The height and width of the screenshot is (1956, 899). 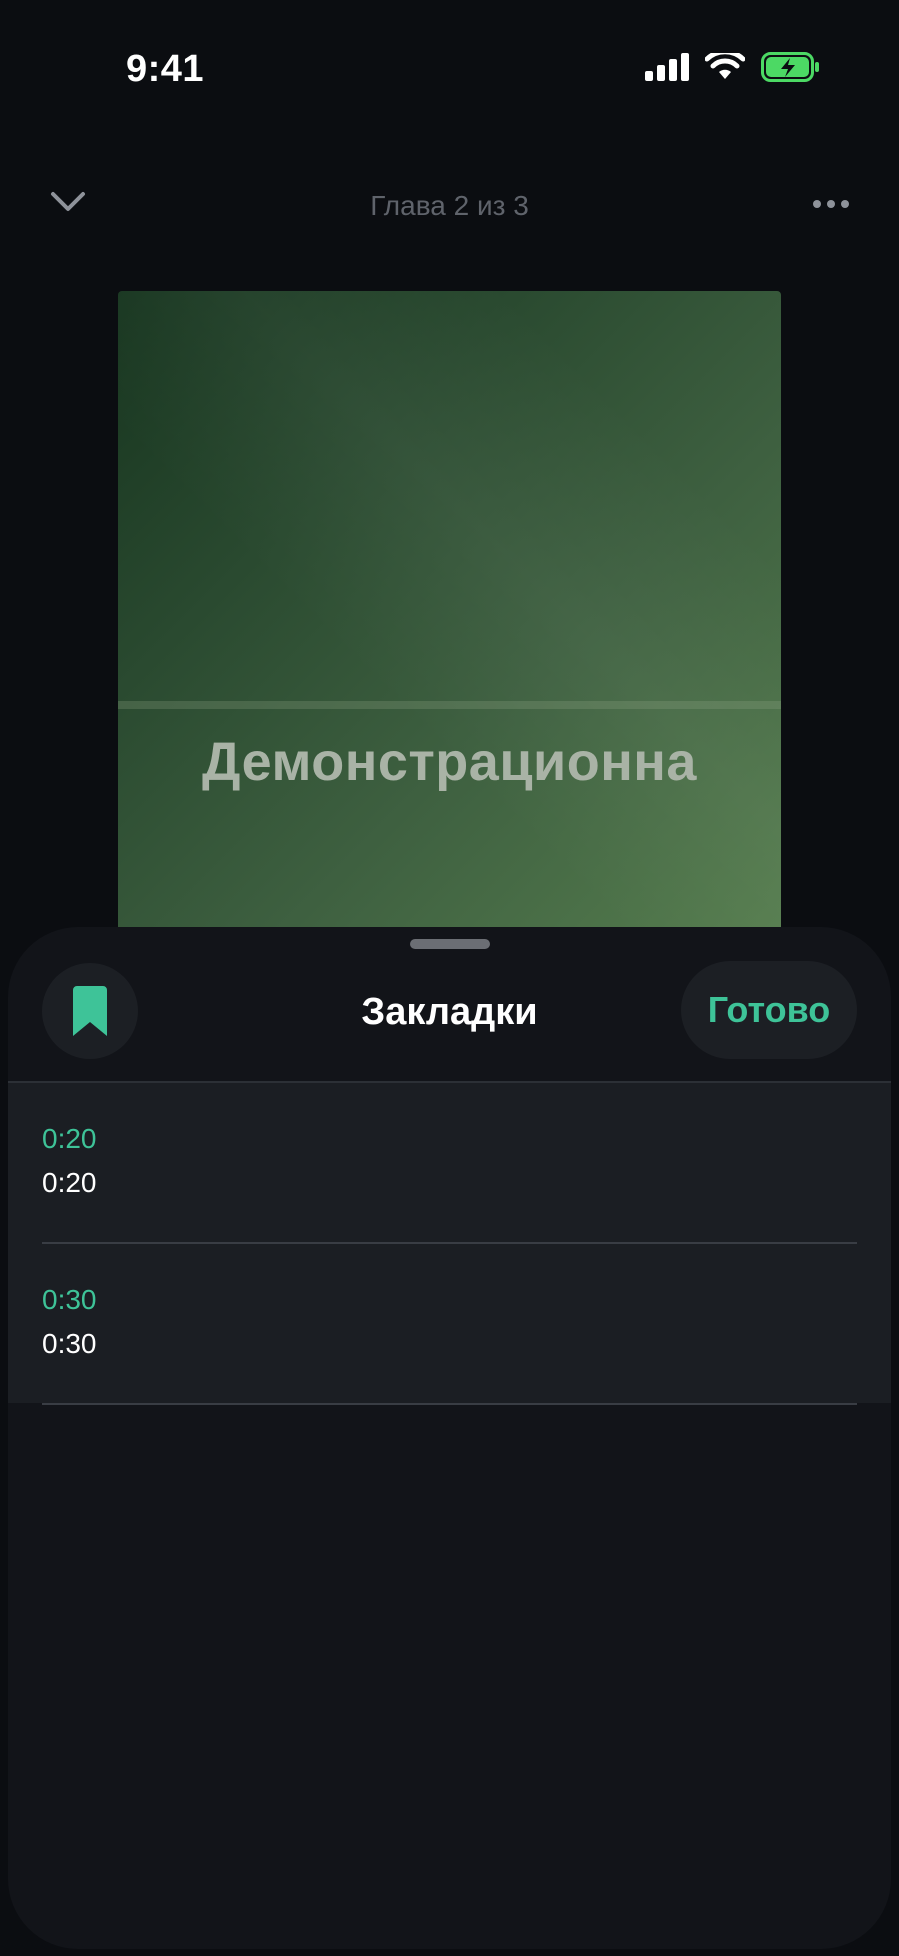 I want to click on battery-charging-icon, so click(x=790, y=67).